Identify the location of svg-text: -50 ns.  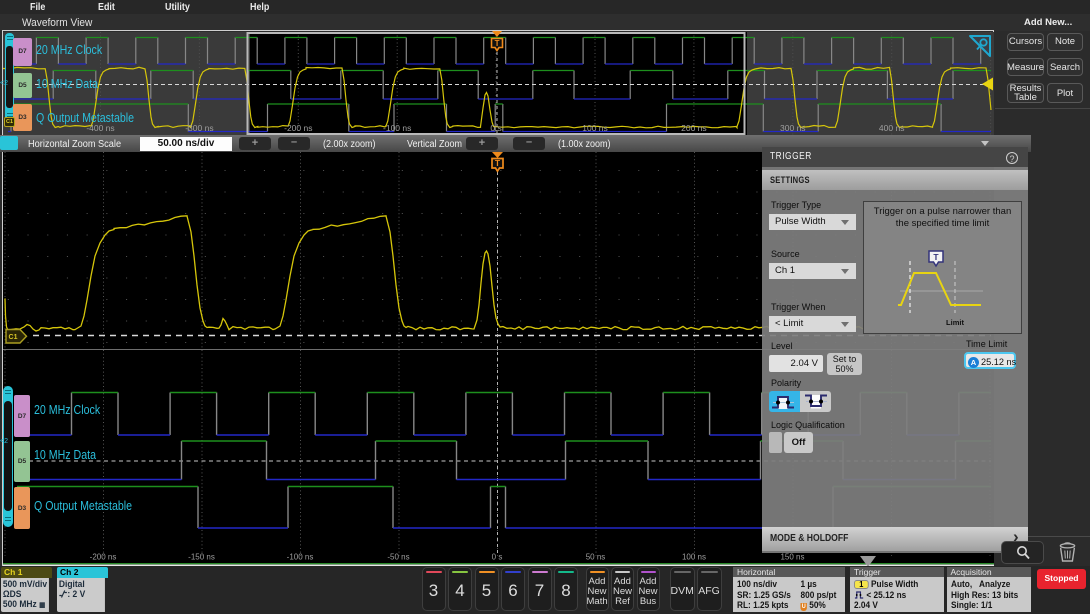
(398, 557).